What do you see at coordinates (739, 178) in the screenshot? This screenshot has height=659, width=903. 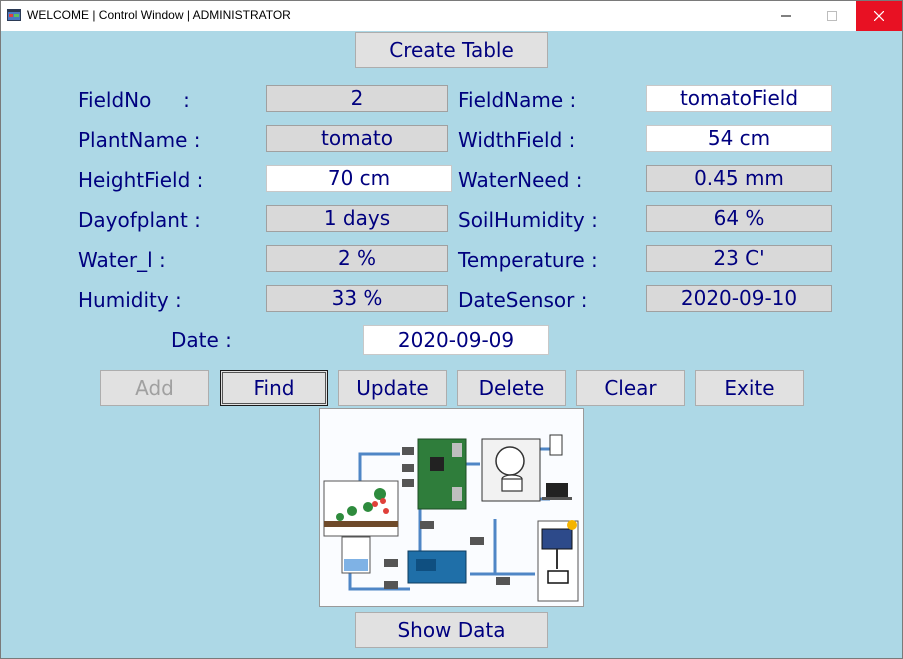 I see `water-need-input: 0.45 mm` at bounding box center [739, 178].